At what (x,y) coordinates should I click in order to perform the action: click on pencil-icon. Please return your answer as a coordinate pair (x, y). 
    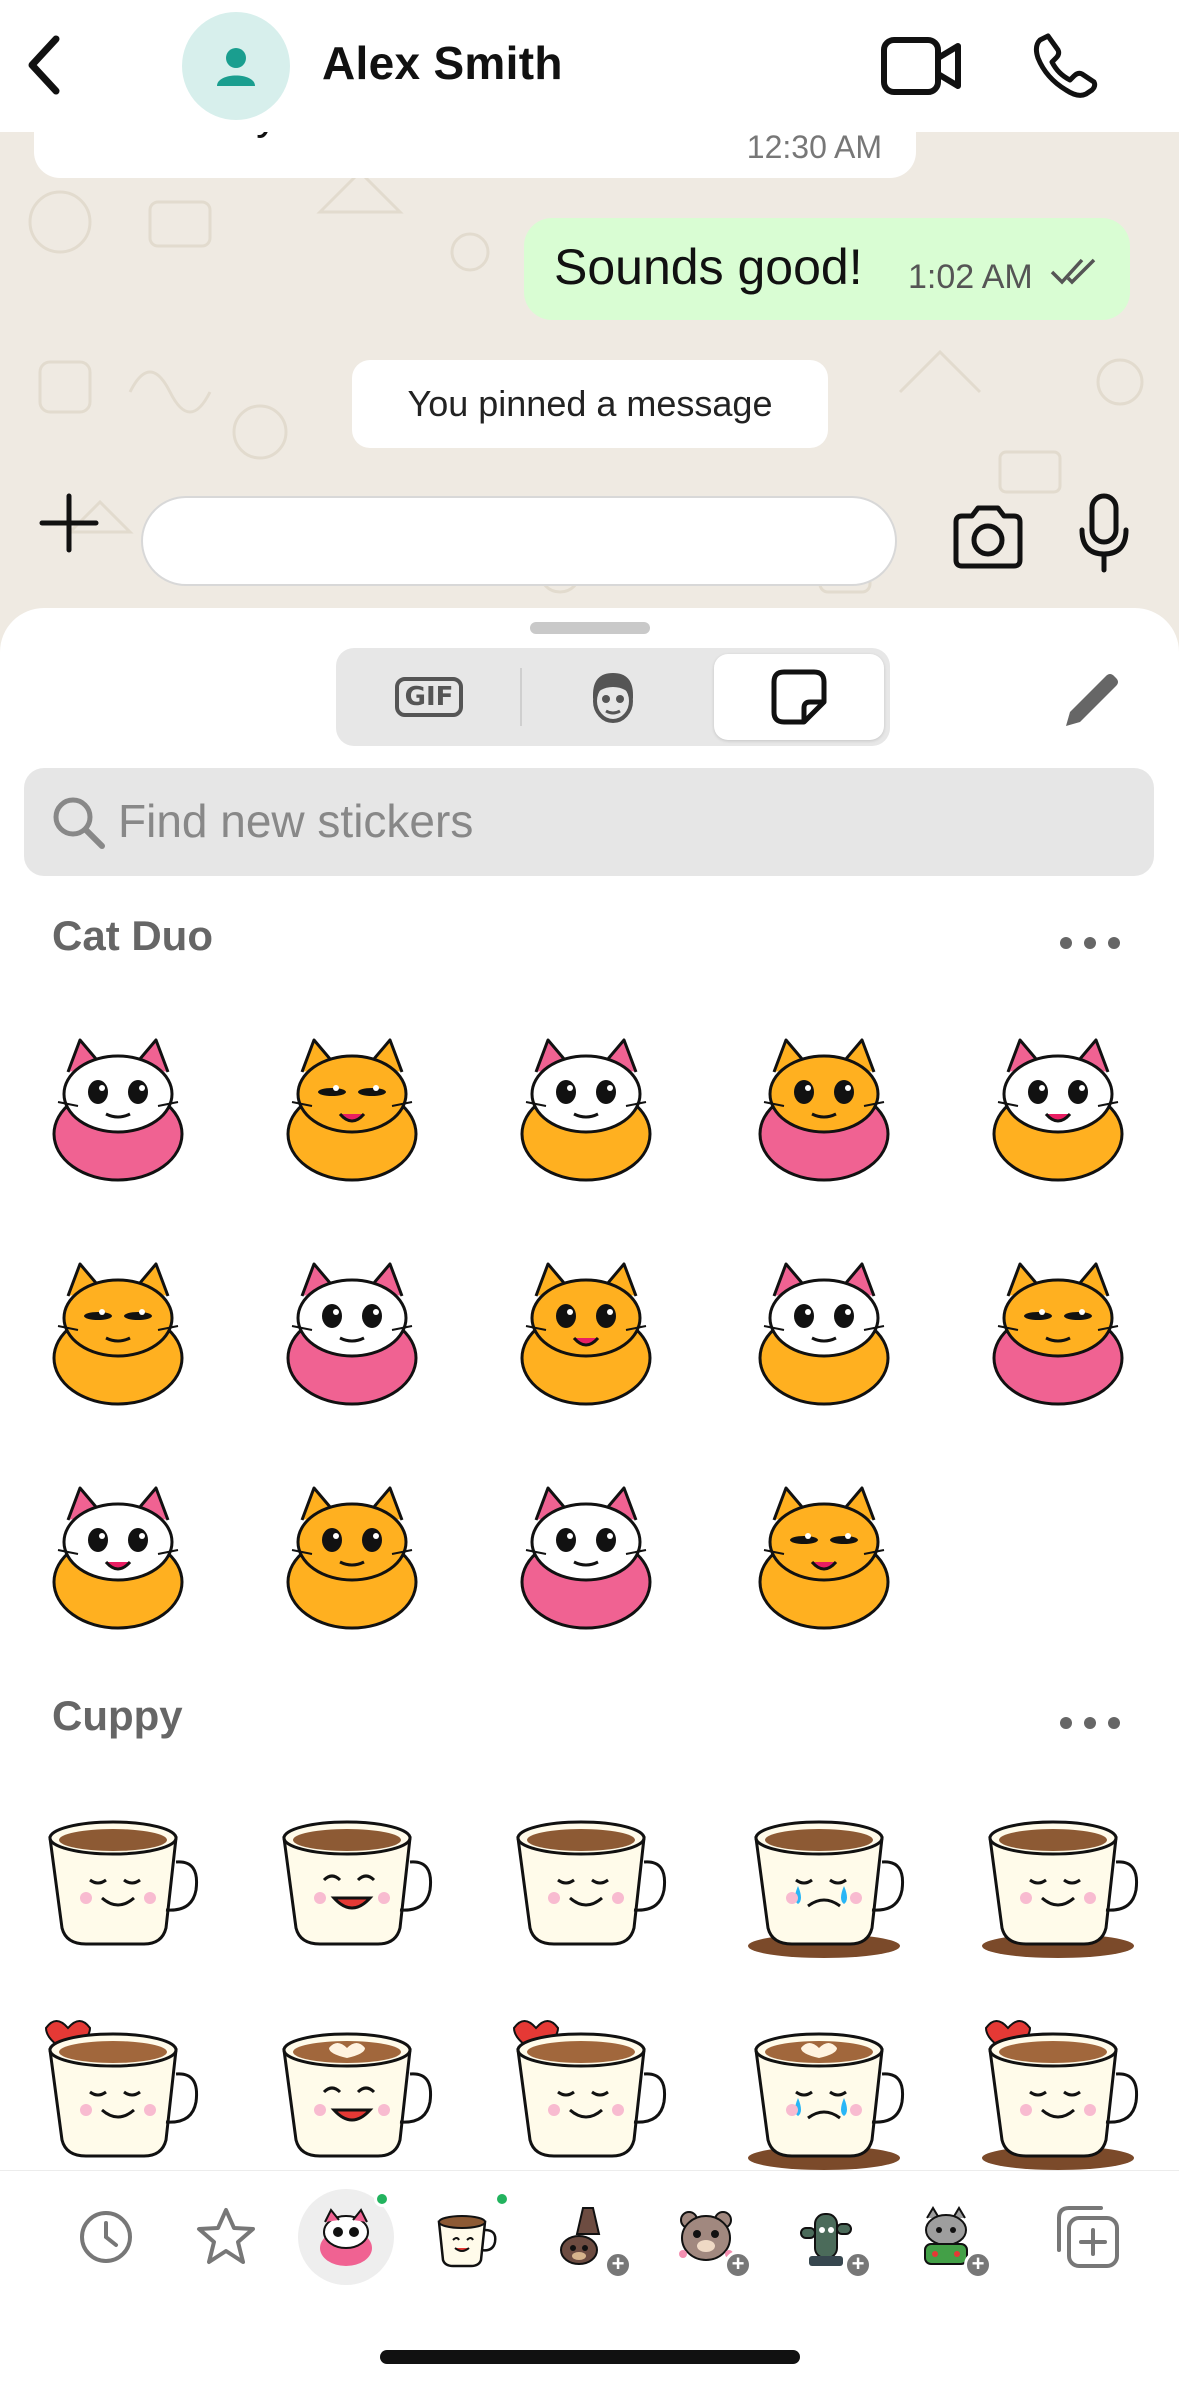
    Looking at the image, I should click on (1092, 700).